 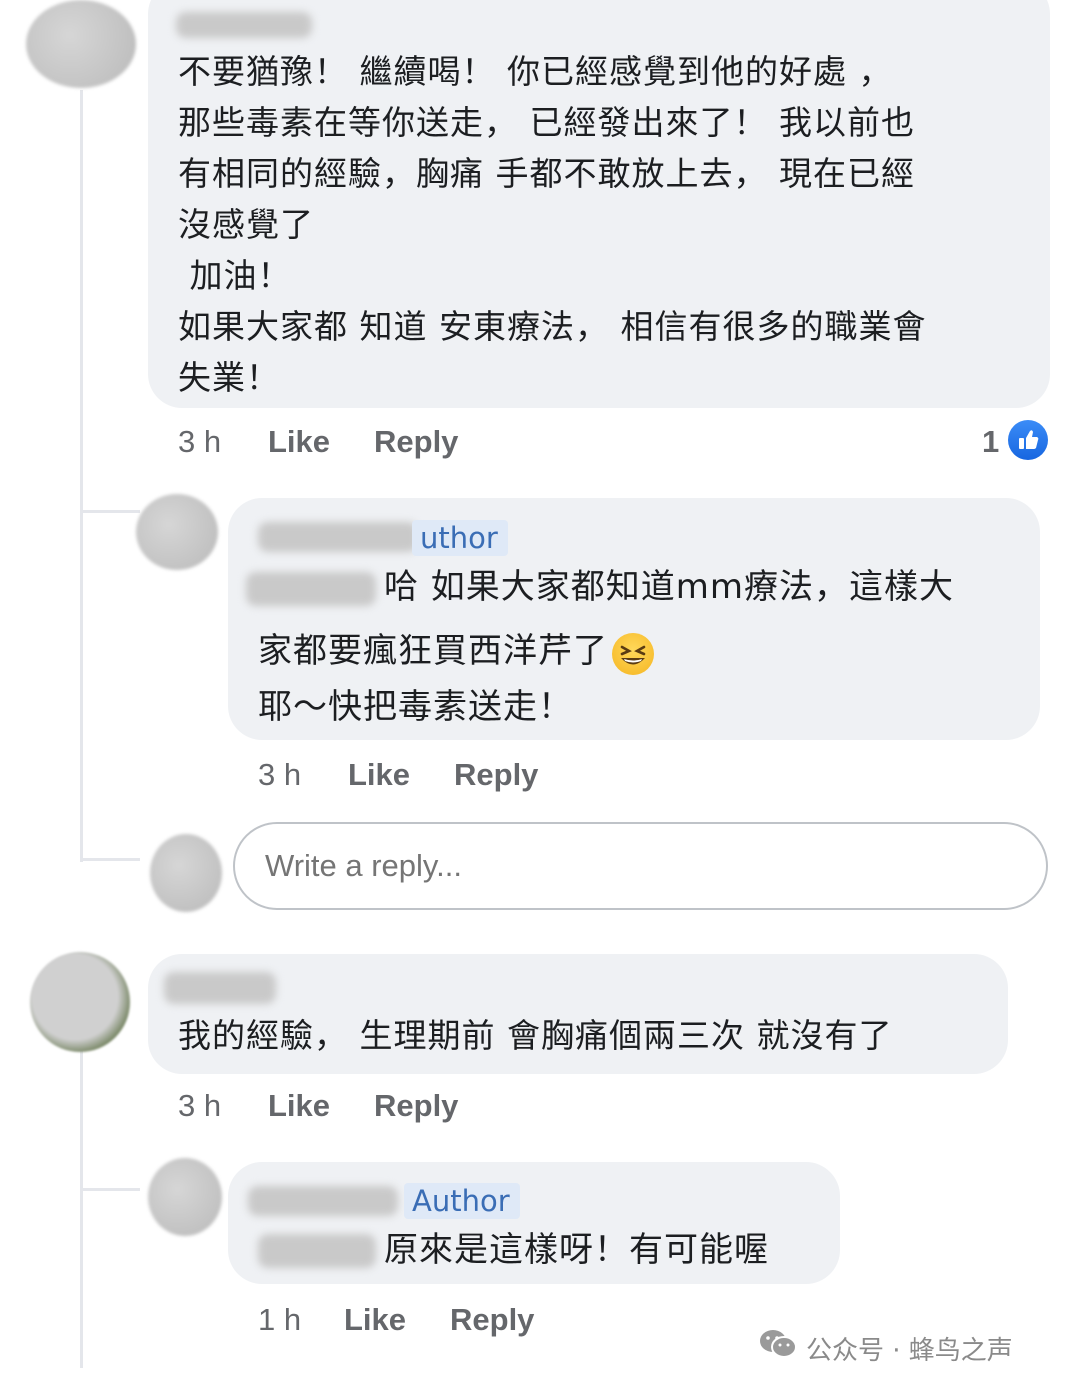 What do you see at coordinates (640, 866) in the screenshot?
I see `reply-input` at bounding box center [640, 866].